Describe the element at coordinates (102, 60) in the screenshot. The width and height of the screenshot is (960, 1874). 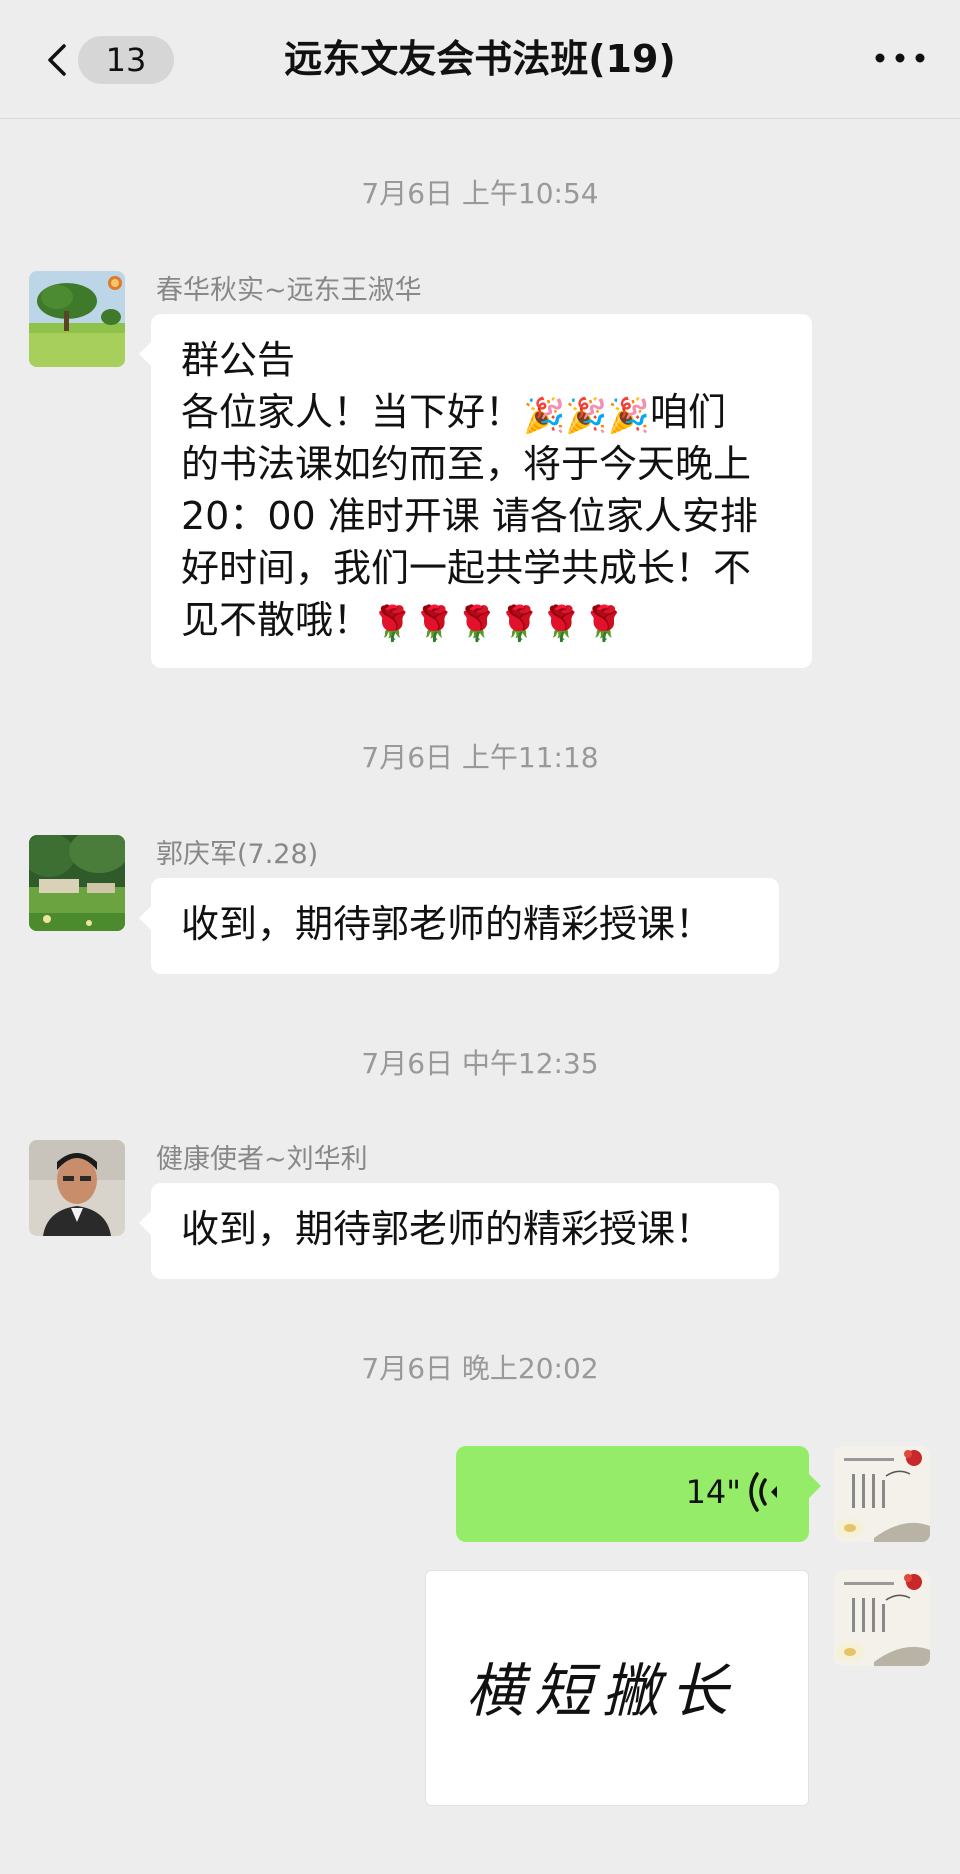
I see `back-button: 13` at that location.